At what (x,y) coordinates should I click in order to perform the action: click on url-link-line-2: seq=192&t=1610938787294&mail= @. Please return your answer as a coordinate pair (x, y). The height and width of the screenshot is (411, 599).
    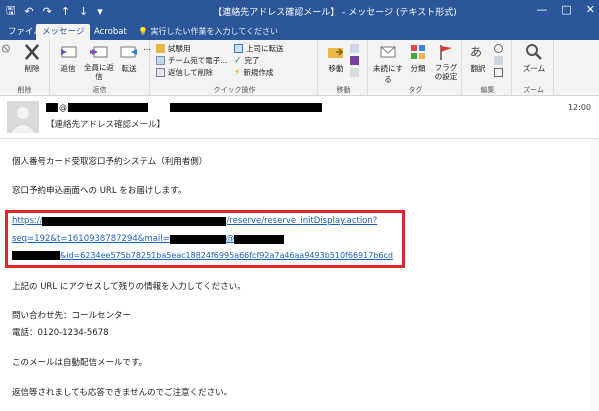
    Looking at the image, I should click on (148, 239).